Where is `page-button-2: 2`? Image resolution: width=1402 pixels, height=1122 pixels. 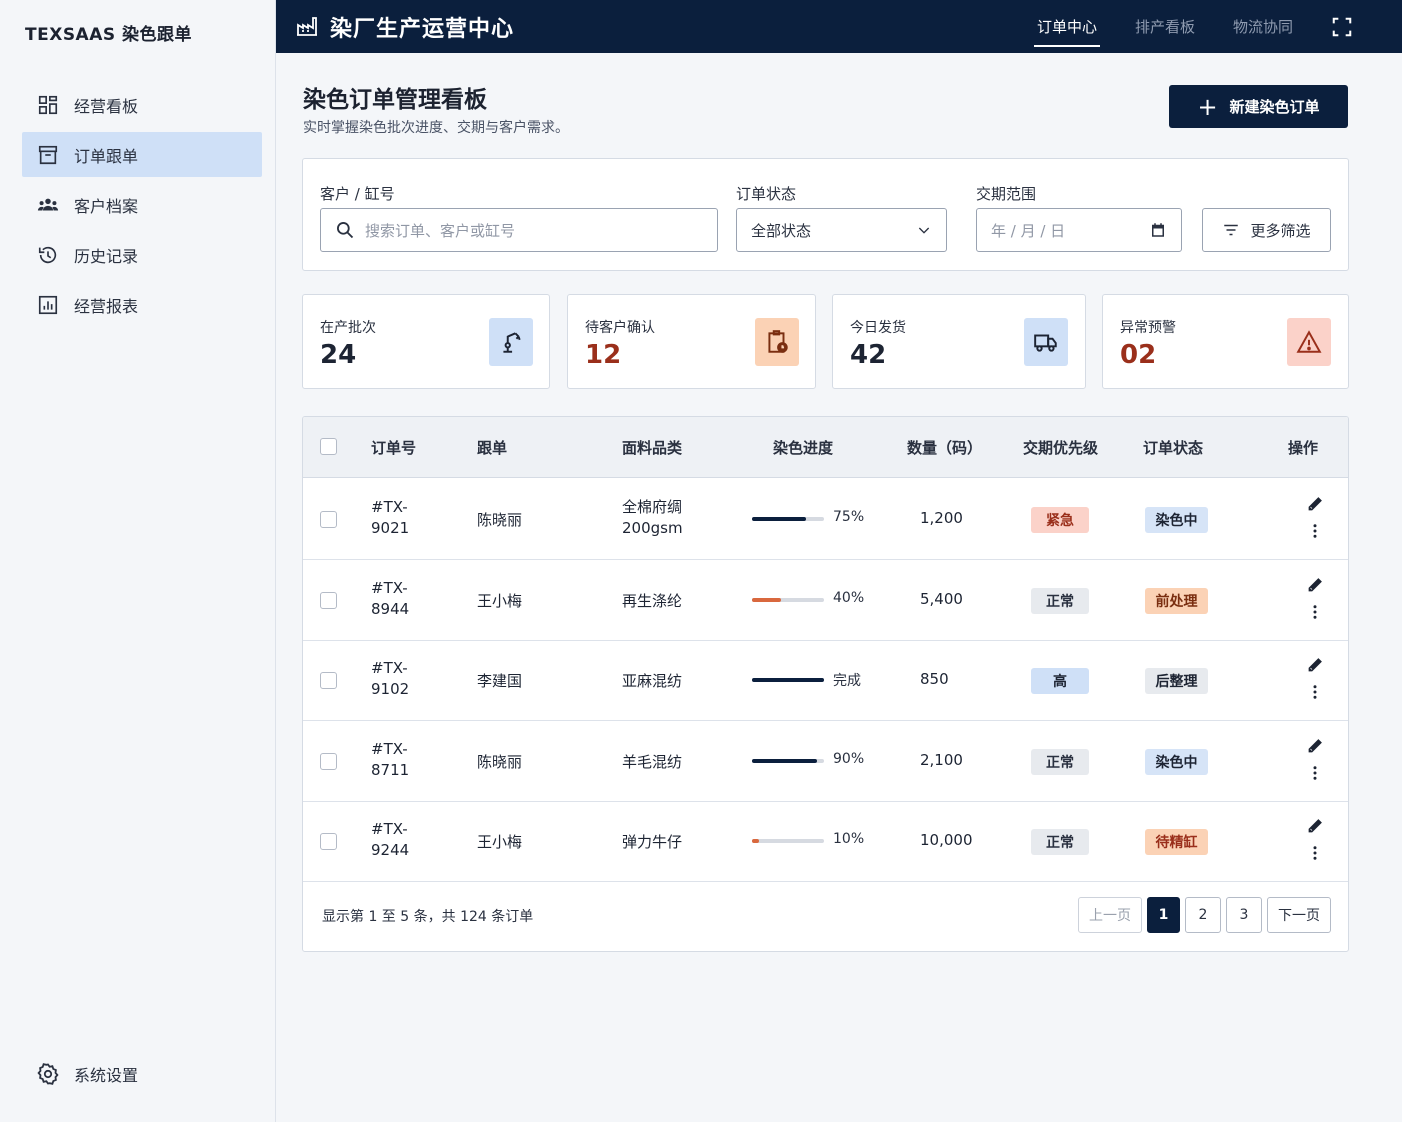 page-button-2: 2 is located at coordinates (1203, 915).